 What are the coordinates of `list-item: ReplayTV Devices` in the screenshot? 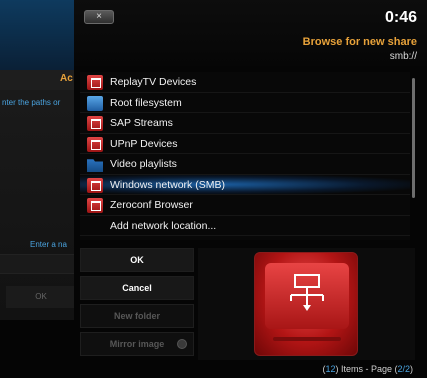 It's located at (245, 82).